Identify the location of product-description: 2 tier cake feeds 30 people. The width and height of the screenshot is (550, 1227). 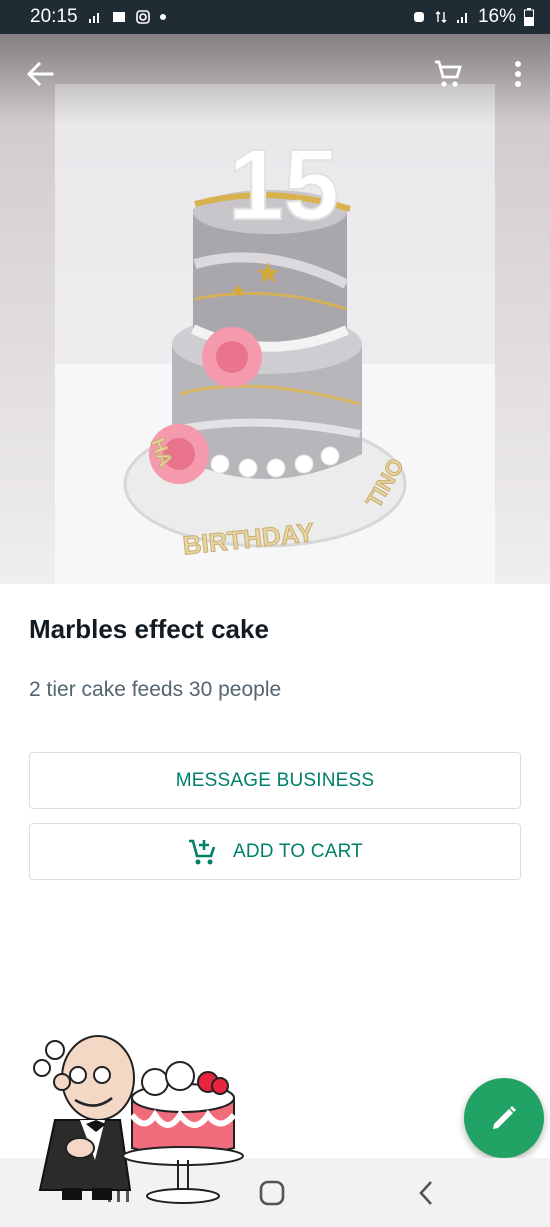
(155, 689).